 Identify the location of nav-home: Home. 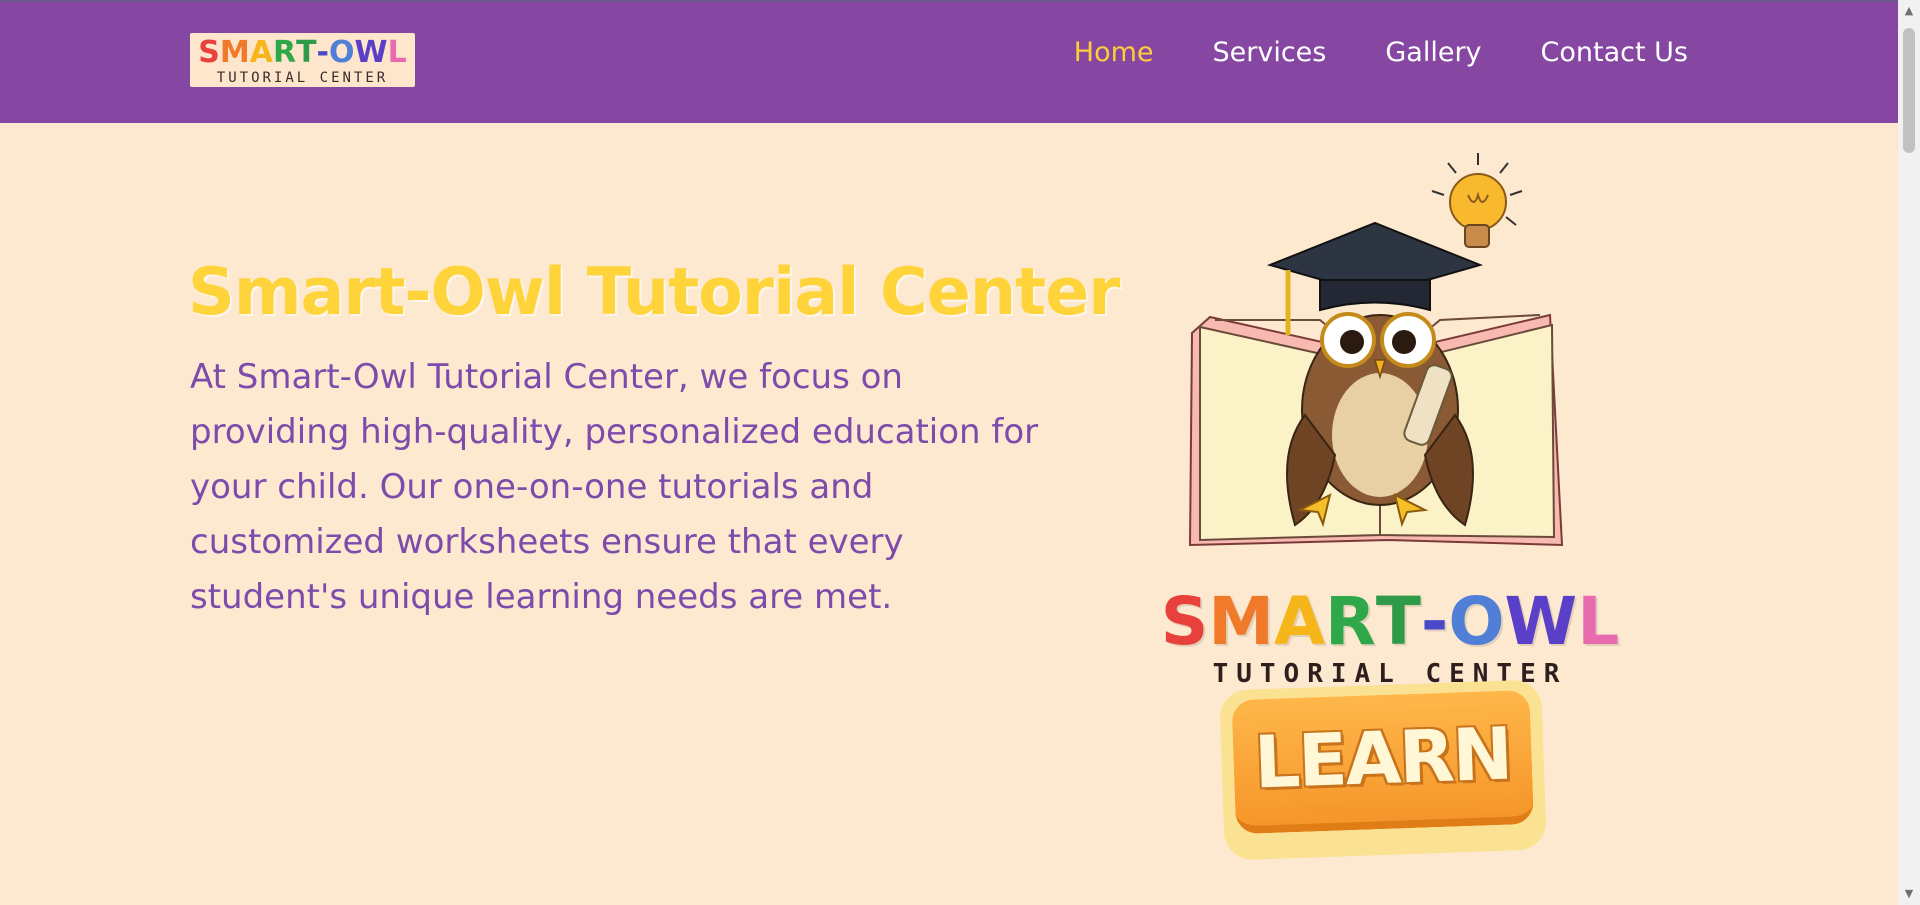
(1114, 52).